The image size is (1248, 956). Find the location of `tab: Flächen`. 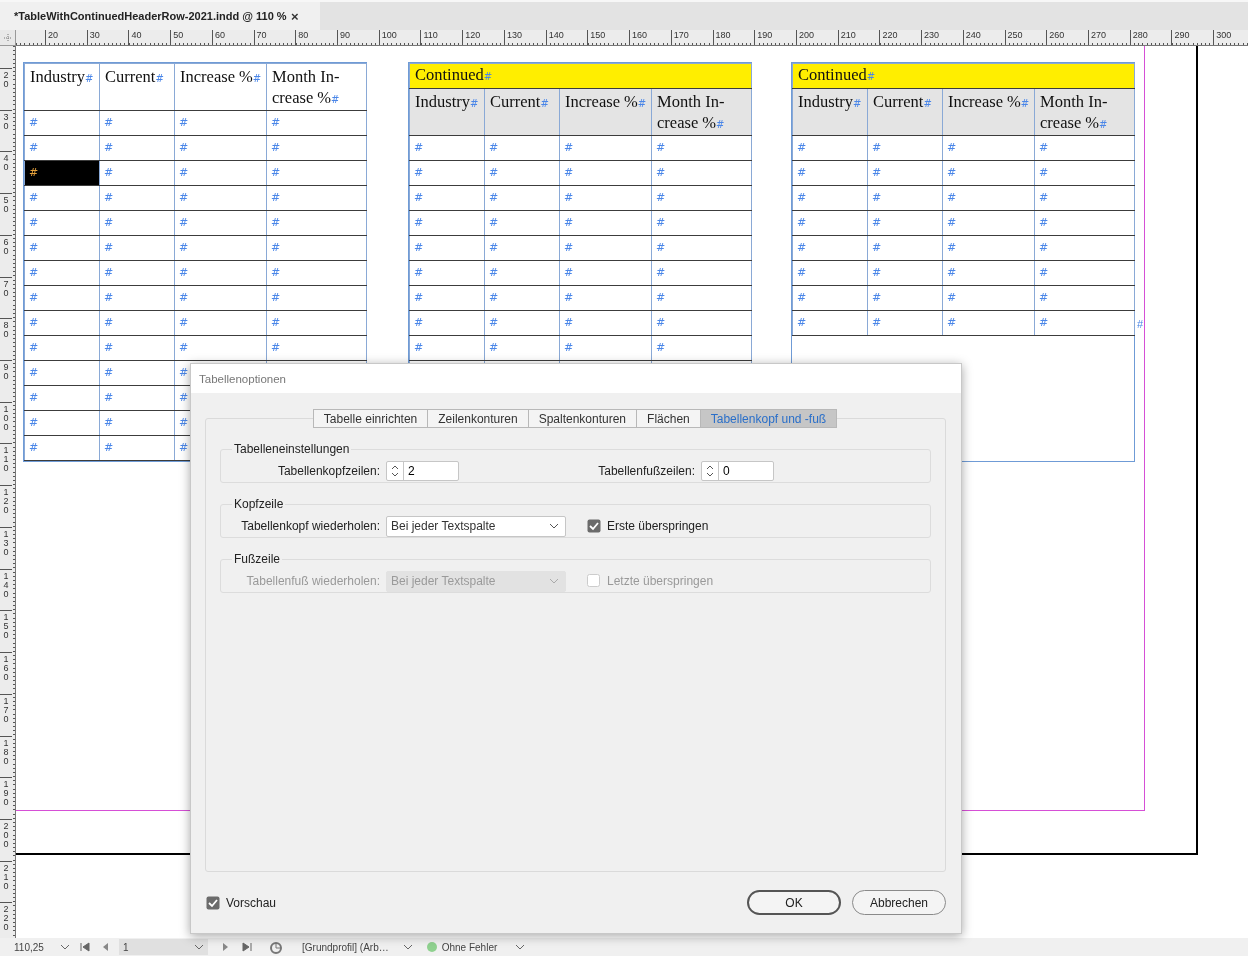

tab: Flächen is located at coordinates (668, 418).